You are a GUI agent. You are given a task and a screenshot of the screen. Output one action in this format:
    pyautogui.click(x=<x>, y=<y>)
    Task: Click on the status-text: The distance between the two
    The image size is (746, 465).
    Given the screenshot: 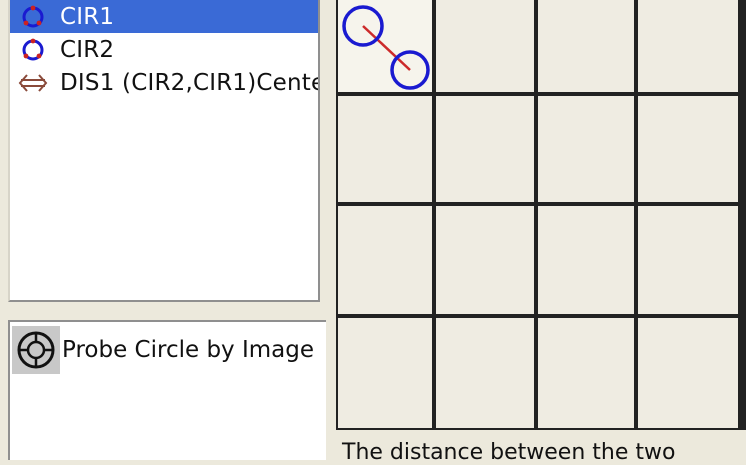 What is the action you would take?
    pyautogui.click(x=509, y=452)
    